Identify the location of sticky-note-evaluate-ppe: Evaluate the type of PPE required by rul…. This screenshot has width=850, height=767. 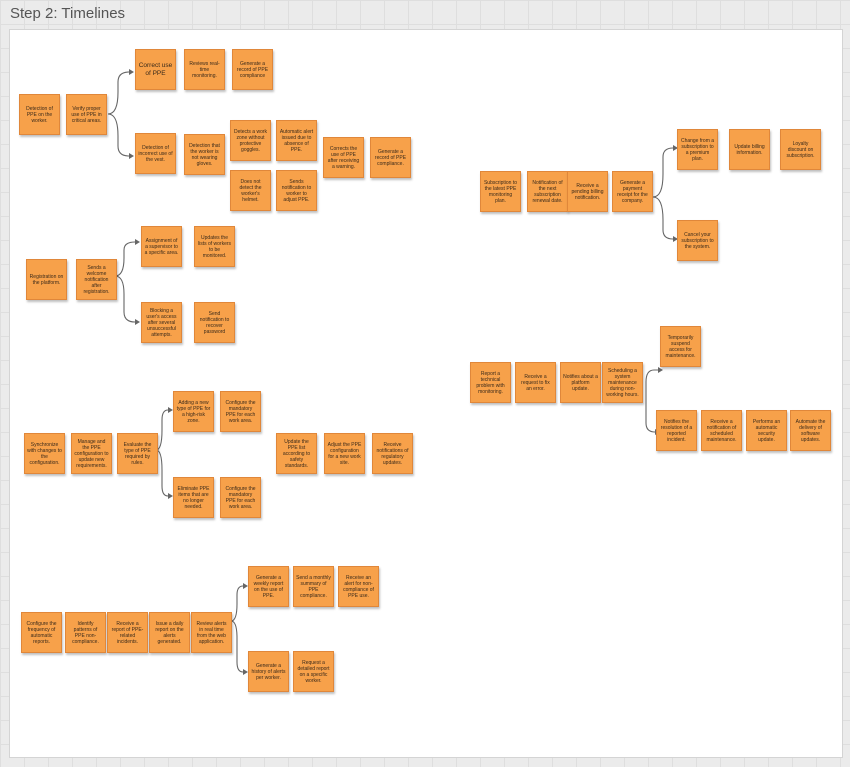
(137, 453).